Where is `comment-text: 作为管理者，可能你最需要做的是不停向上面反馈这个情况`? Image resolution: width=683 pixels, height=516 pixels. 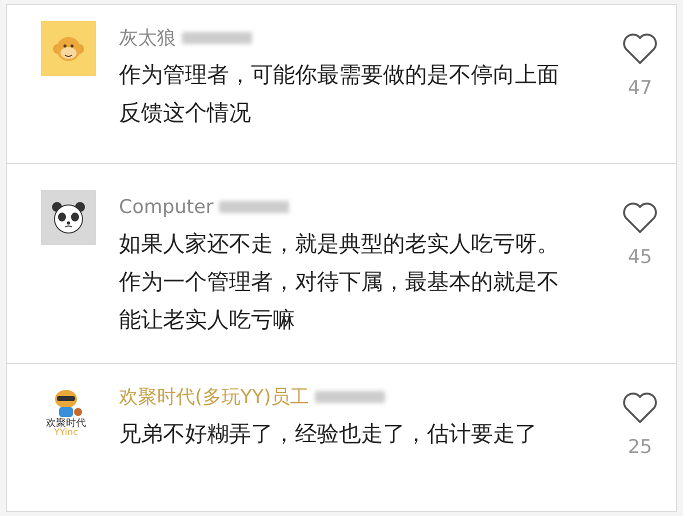
comment-text: 作为管理者，可能你最需要做的是不停向上面反馈这个情况 is located at coordinates (339, 95).